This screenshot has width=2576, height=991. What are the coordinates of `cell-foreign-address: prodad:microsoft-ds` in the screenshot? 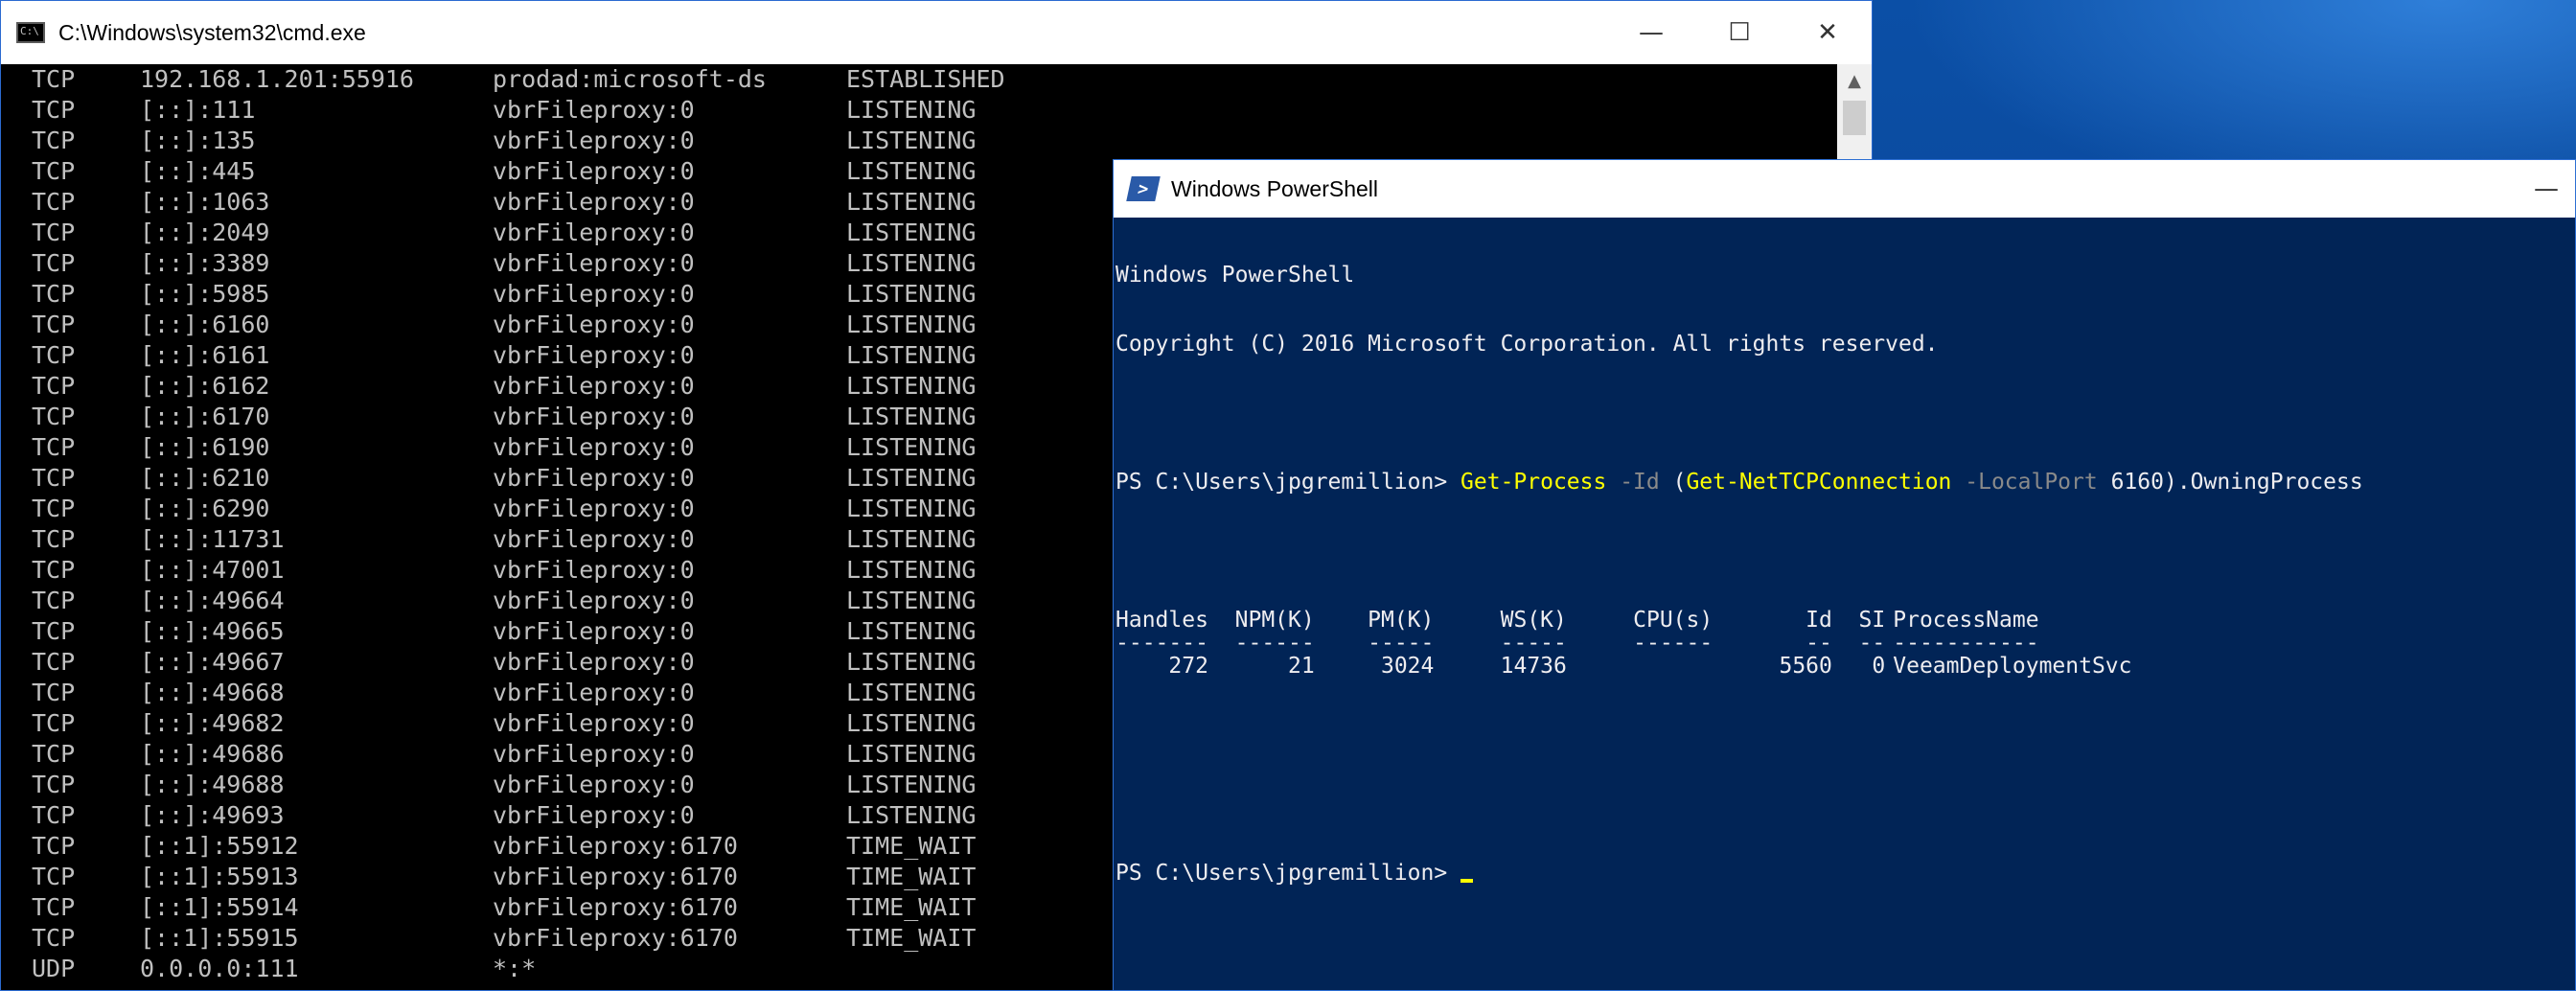 It's located at (630, 79).